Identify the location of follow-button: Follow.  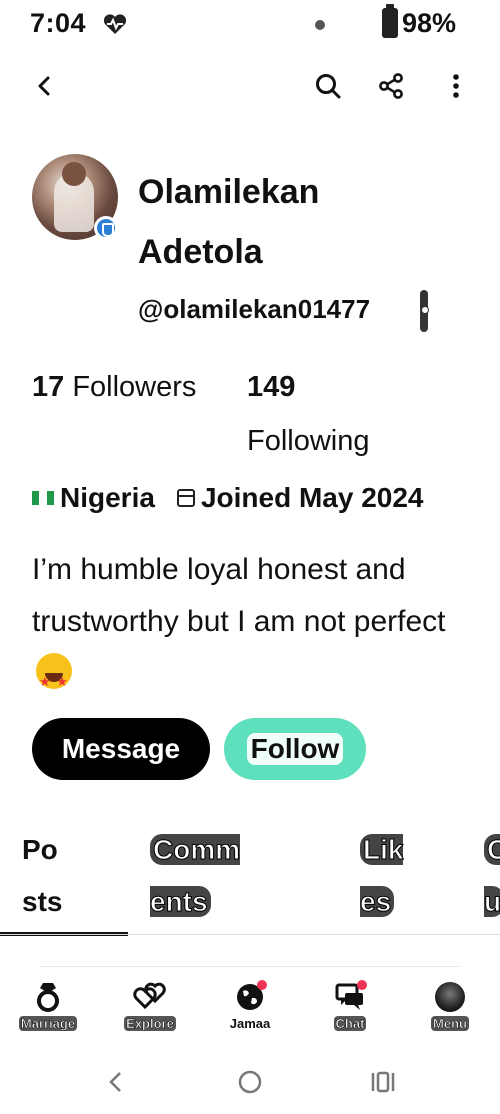
(295, 749).